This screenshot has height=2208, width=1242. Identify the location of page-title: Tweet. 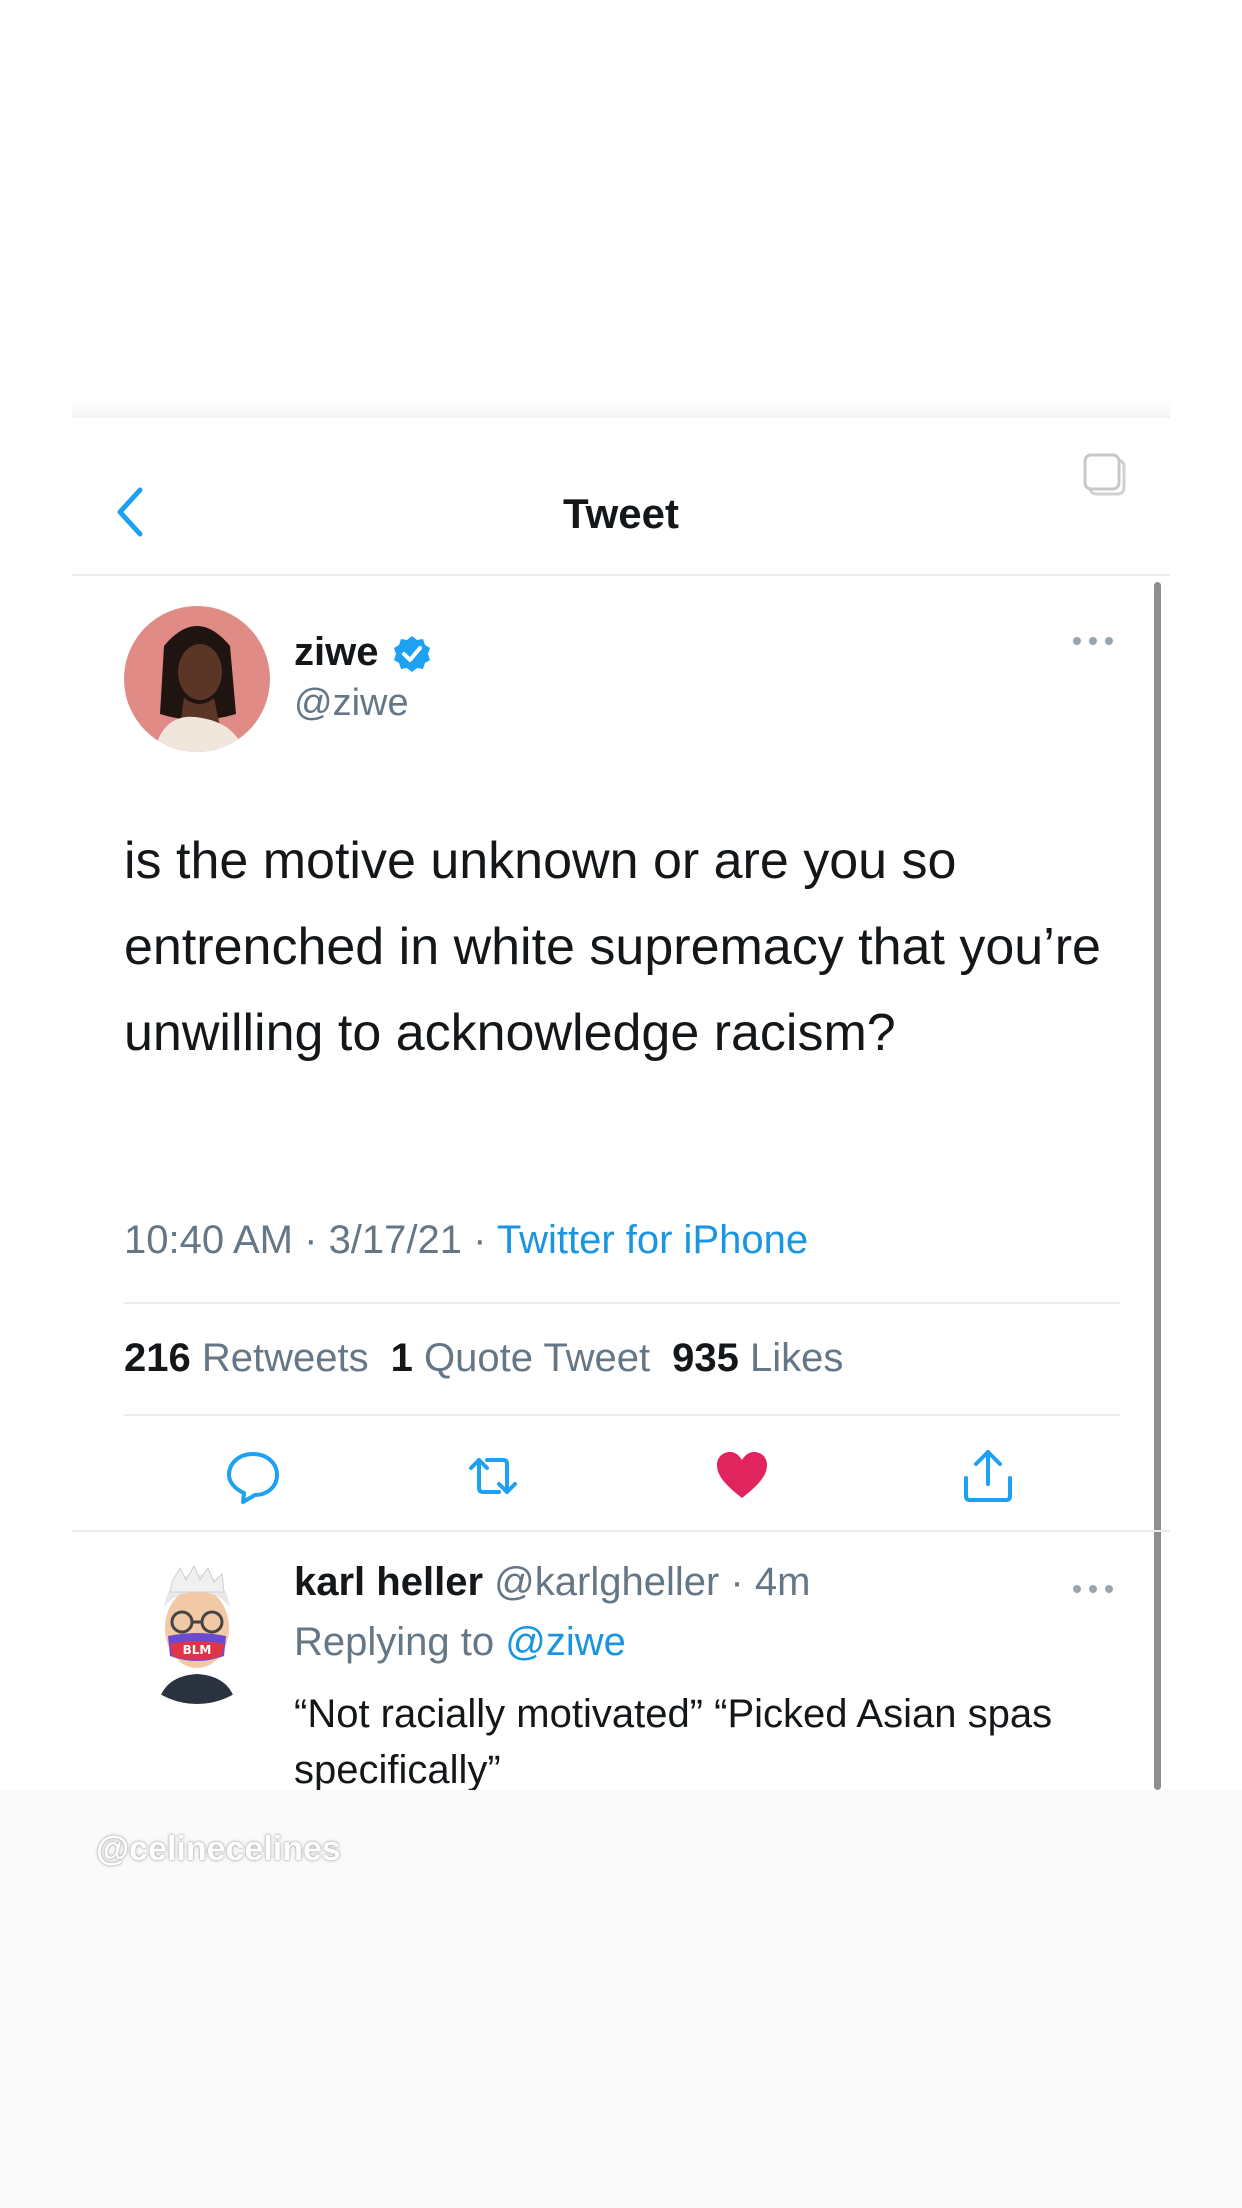
(621, 513).